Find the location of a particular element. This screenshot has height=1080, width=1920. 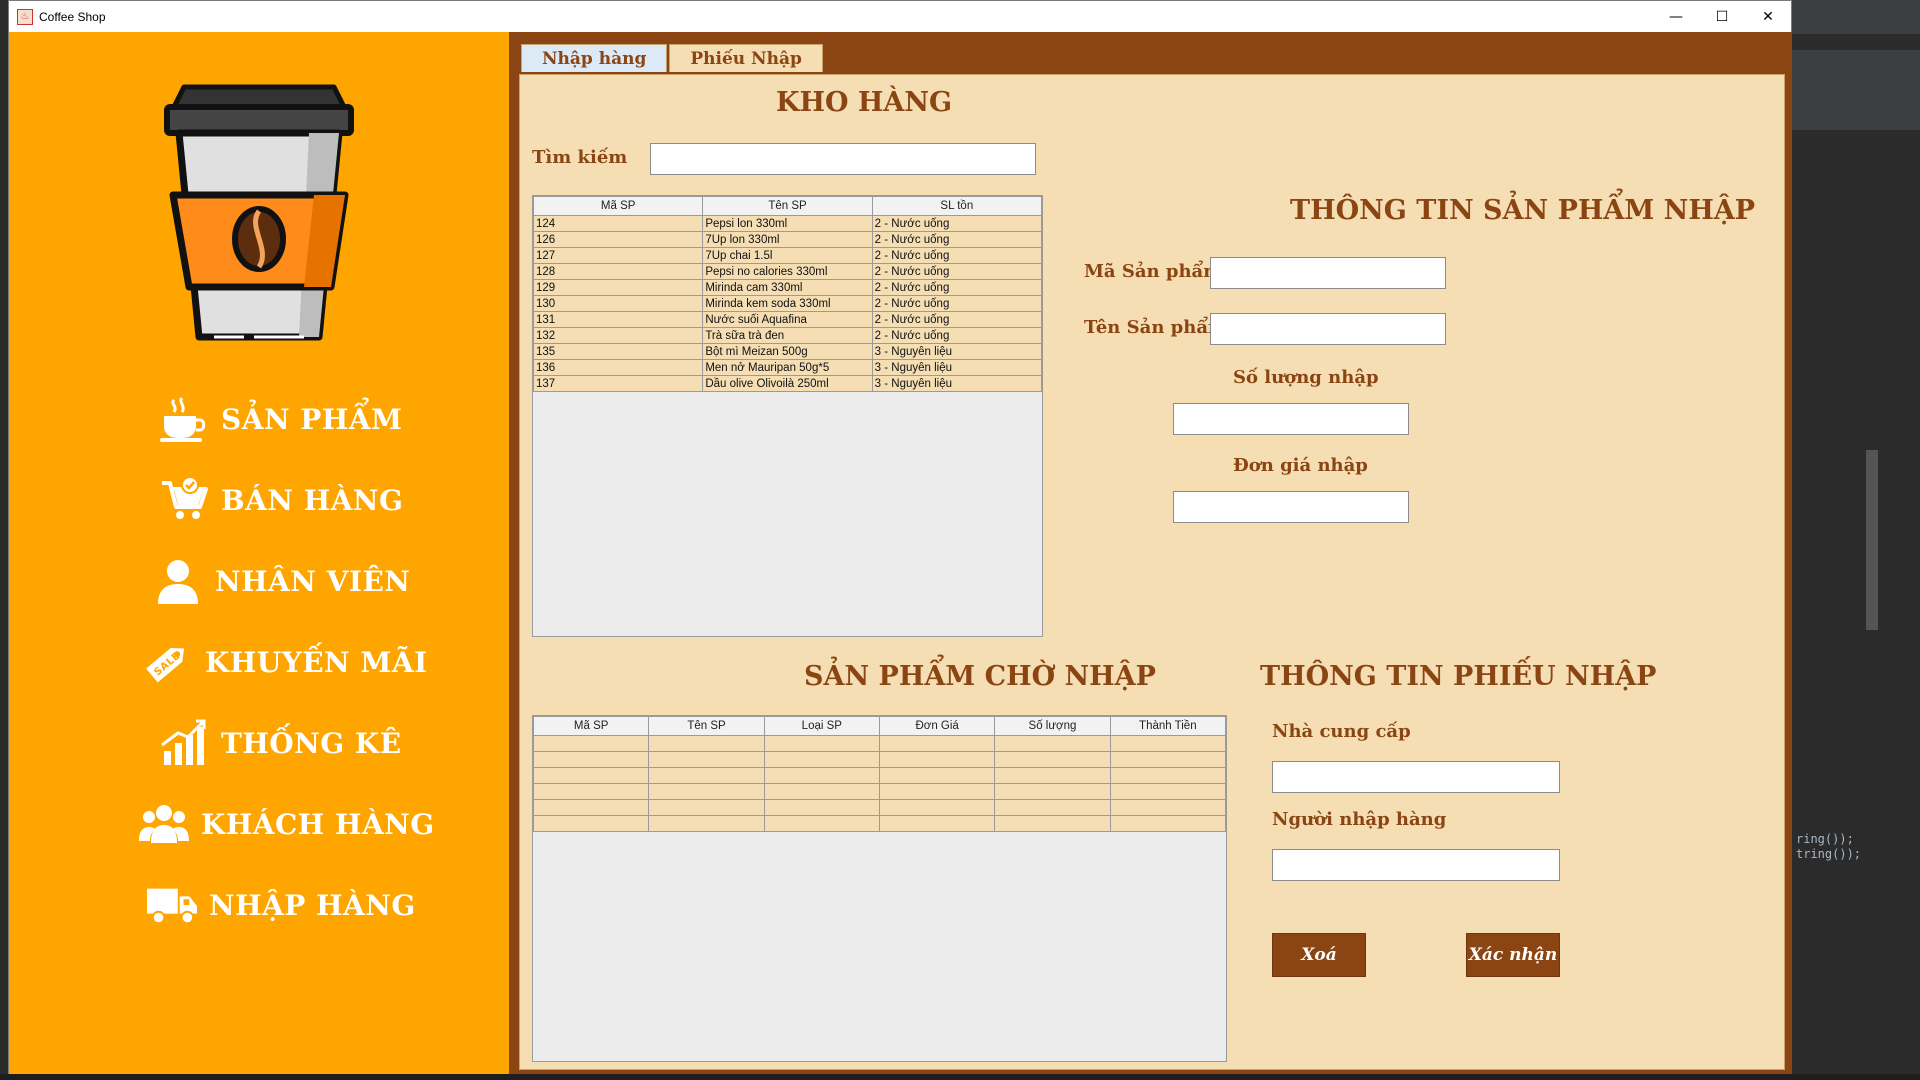

table-row: 135 Bột mì Meizan 500g 3 - Nguyên liệu is located at coordinates (787, 351).